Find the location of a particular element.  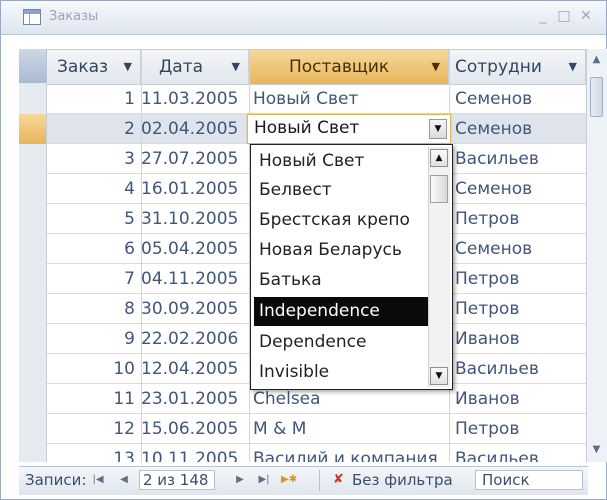

column-header-date: Дата ▼ is located at coordinates (195, 67).